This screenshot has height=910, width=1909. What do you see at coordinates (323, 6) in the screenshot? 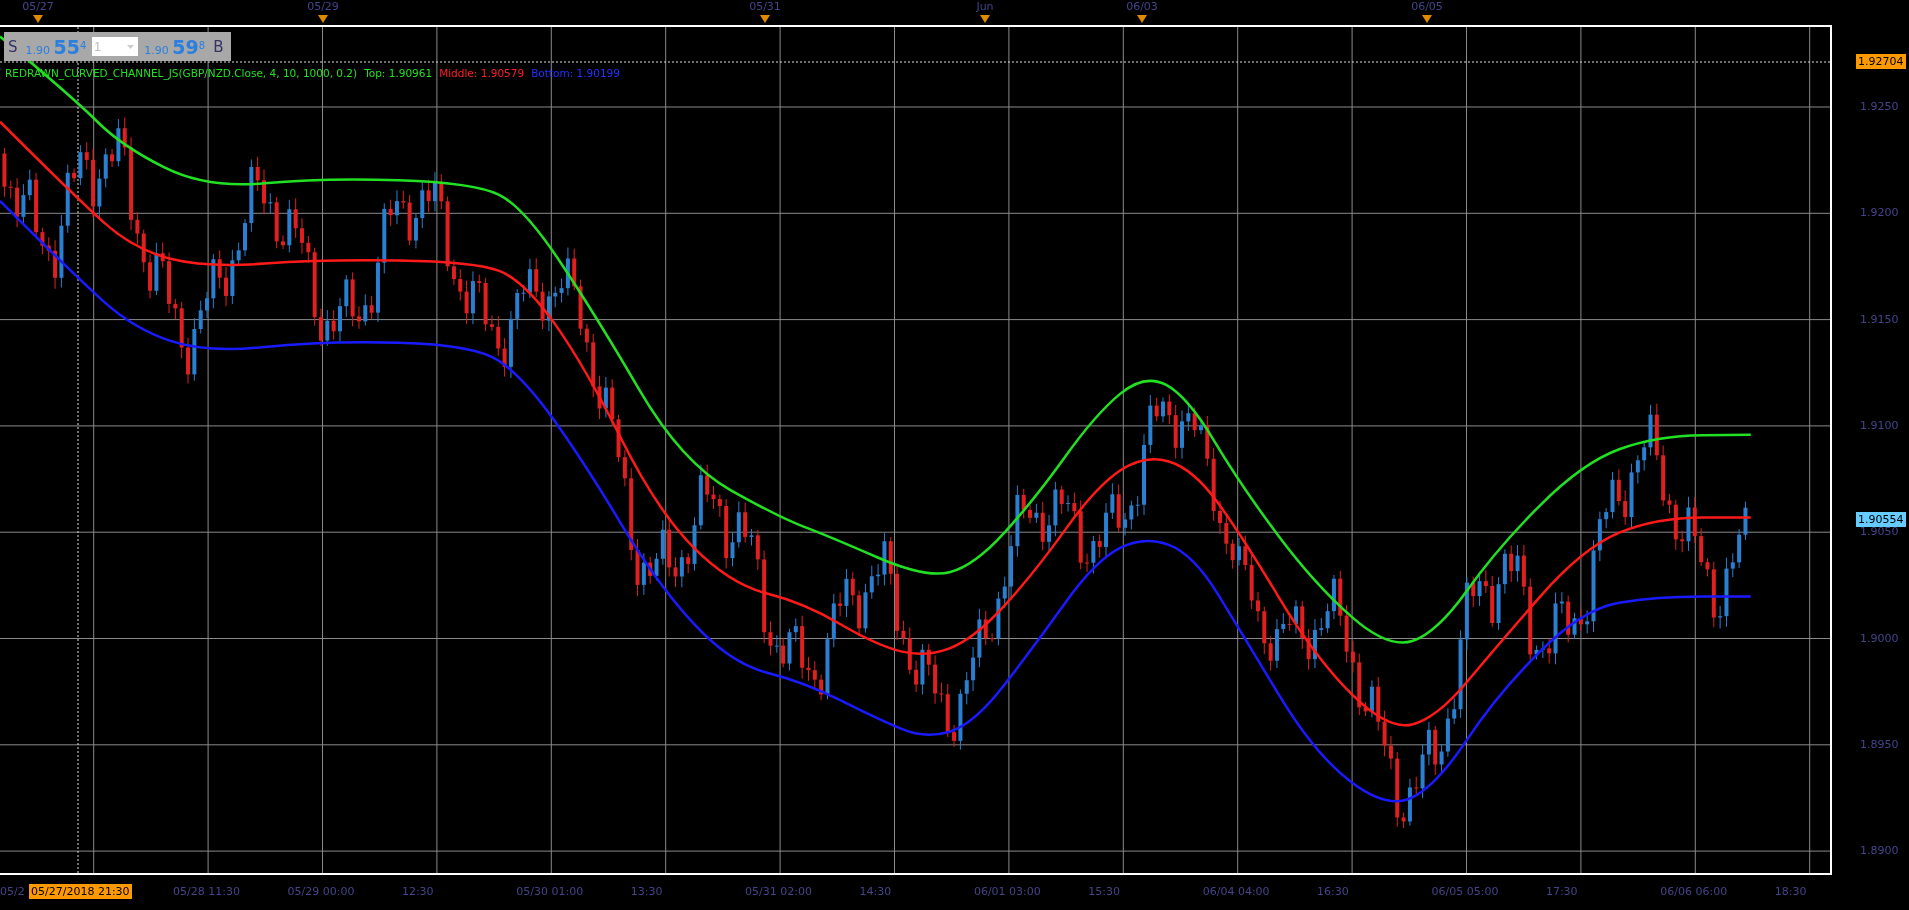
I see `date-label: 05/29` at bounding box center [323, 6].